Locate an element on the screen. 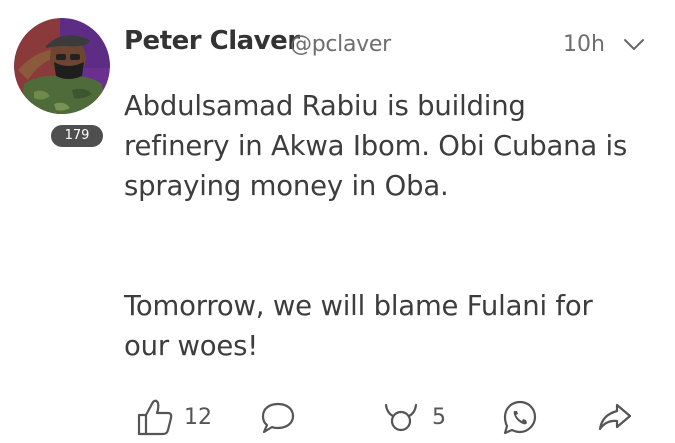 Image resolution: width=675 pixels, height=443 pixels. follower-count-badge: 179 is located at coordinates (77, 136).